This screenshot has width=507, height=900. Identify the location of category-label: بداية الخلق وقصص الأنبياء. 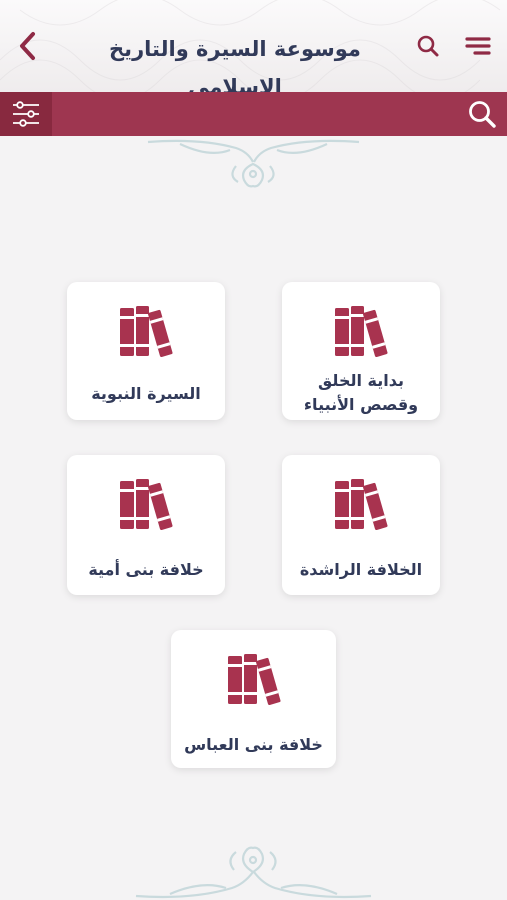
(361, 393).